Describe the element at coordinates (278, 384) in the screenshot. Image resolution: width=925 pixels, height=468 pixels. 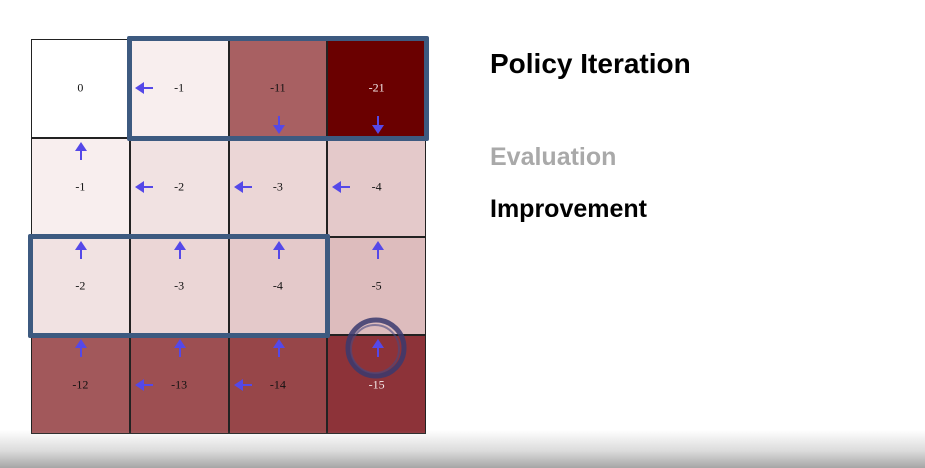
I see `grid-cell: -14` at that location.